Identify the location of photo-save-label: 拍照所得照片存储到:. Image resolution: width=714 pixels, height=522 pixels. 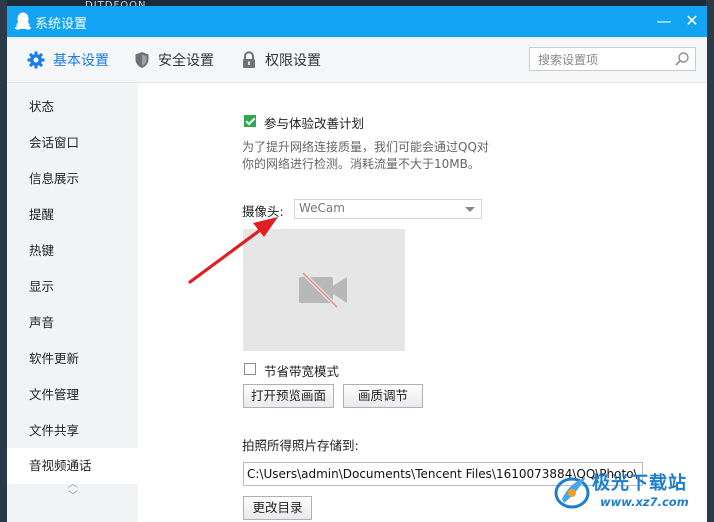
(300, 445).